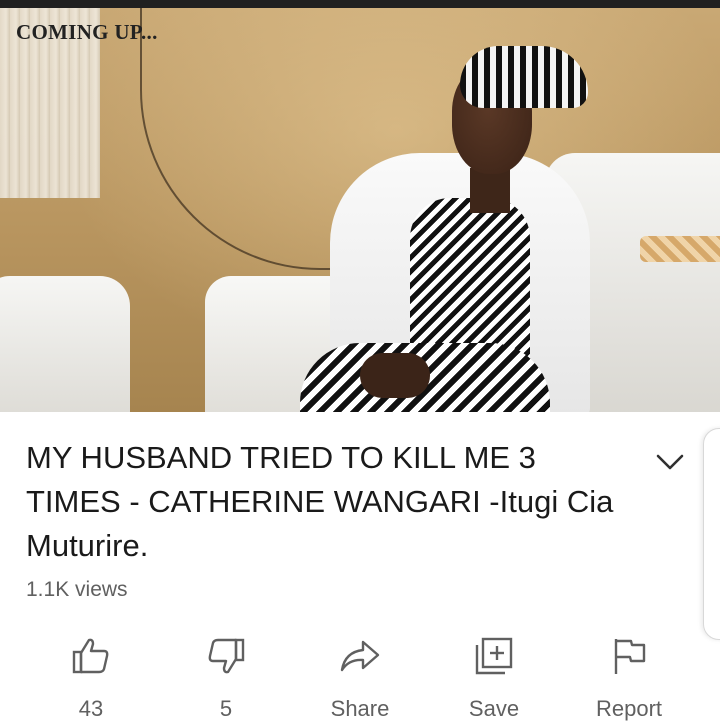 This screenshot has height=722, width=720. Describe the element at coordinates (395, 375) in the screenshot. I see `video-person-hands` at that location.